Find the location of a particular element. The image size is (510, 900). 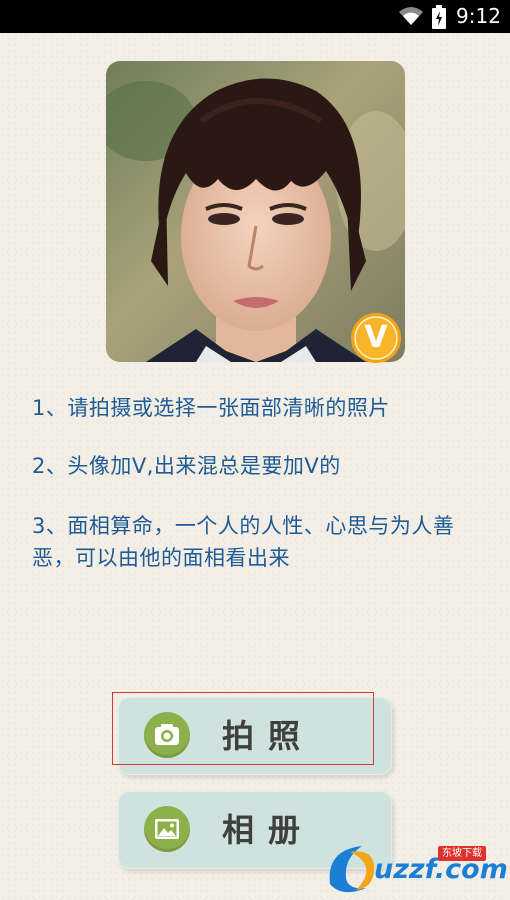

watermark-logo: uzzf.com 东坡下载 is located at coordinates (415, 867).